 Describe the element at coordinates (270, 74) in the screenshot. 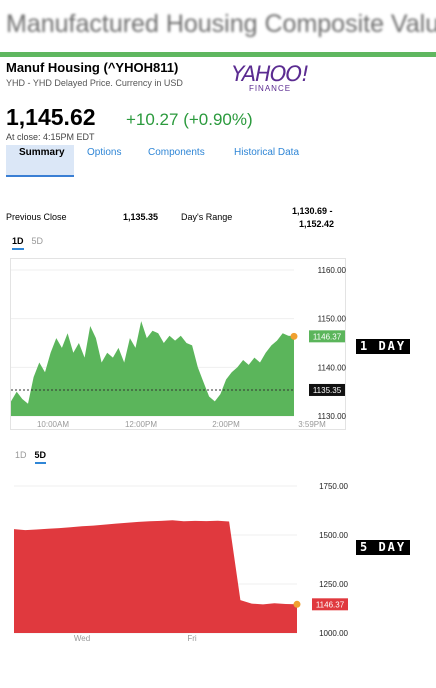

I see `logo-main: YAHOO!` at that location.